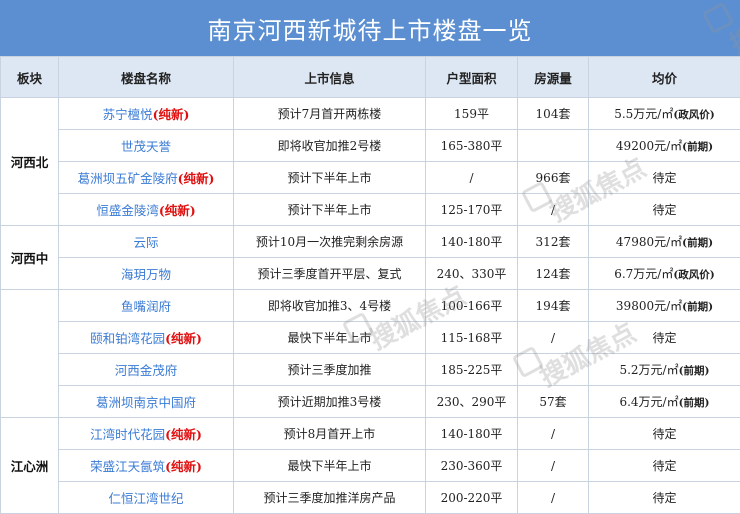 The image size is (740, 514). I want to click on project-name: 恒盛金陵湾, so click(127, 210).